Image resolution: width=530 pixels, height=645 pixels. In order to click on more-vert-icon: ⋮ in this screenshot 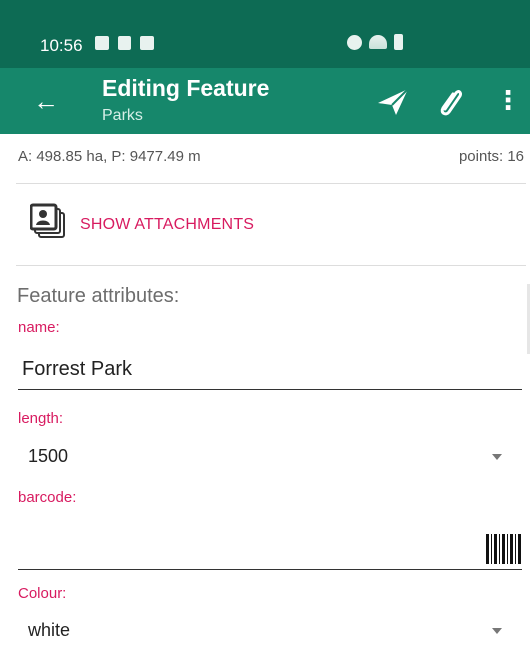, I will do `click(508, 100)`.